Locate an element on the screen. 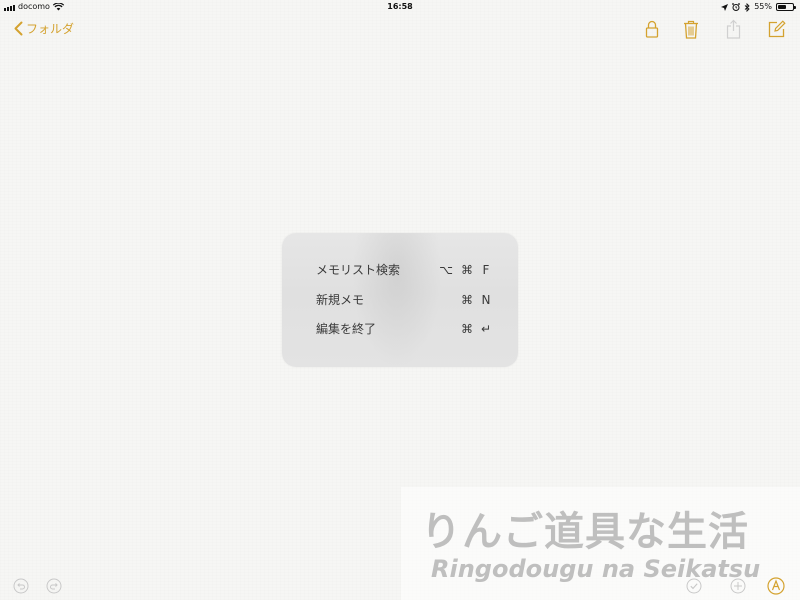  lock-button is located at coordinates (652, 29).